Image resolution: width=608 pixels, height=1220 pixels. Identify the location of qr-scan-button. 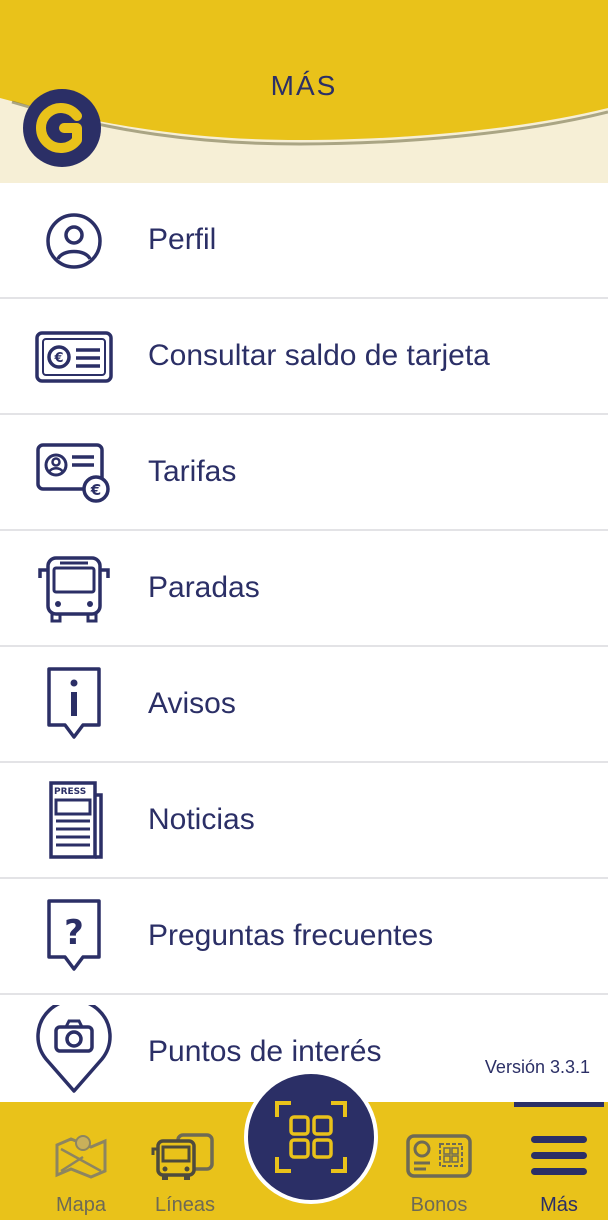
(311, 1137).